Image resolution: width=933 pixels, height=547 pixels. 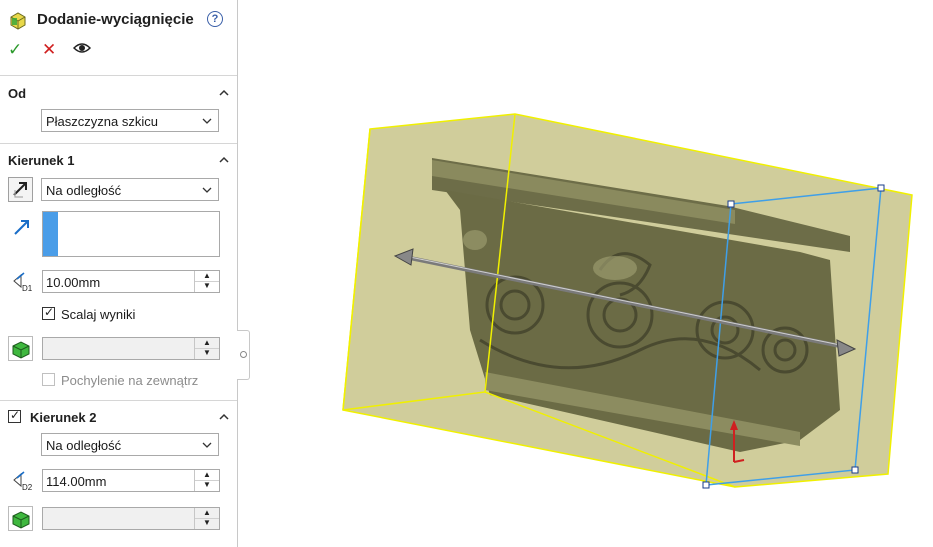 What do you see at coordinates (41, 160) in the screenshot?
I see `section-direction1-title: Kierunek 1` at bounding box center [41, 160].